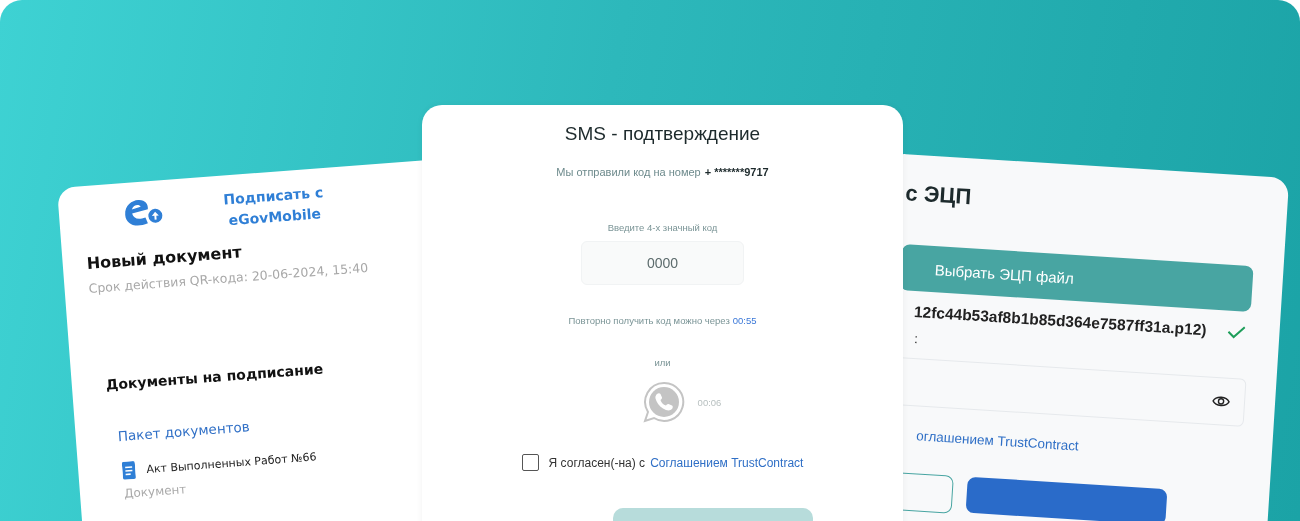  I want to click on eye-icon, so click(1221, 401).